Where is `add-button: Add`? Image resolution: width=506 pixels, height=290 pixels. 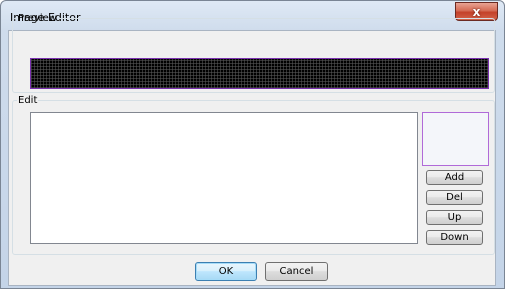
add-button: Add is located at coordinates (454, 177).